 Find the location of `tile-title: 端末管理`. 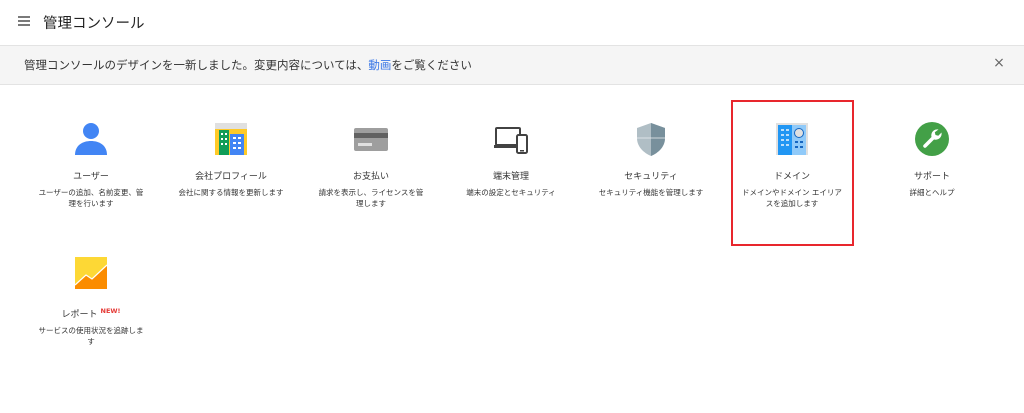

tile-title: 端末管理 is located at coordinates (510, 177).